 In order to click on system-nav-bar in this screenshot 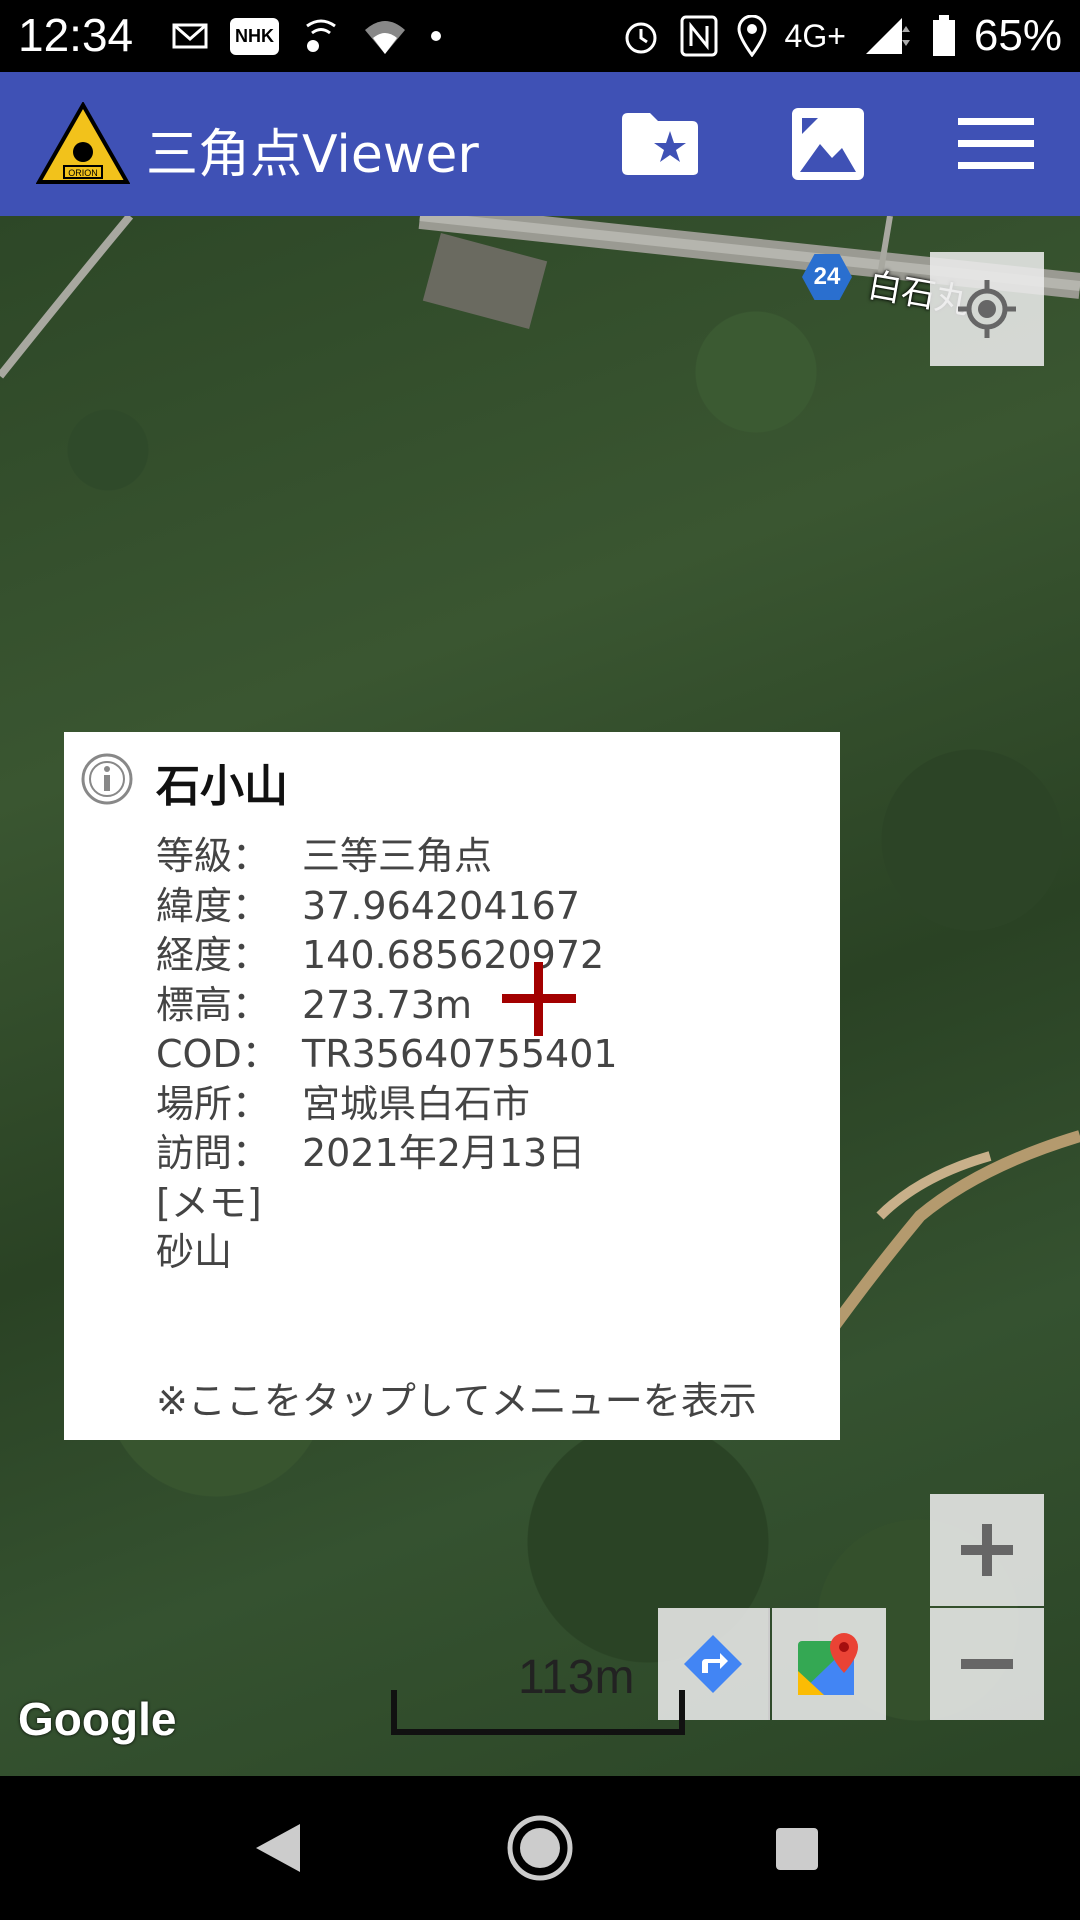, I will do `click(540, 1848)`.